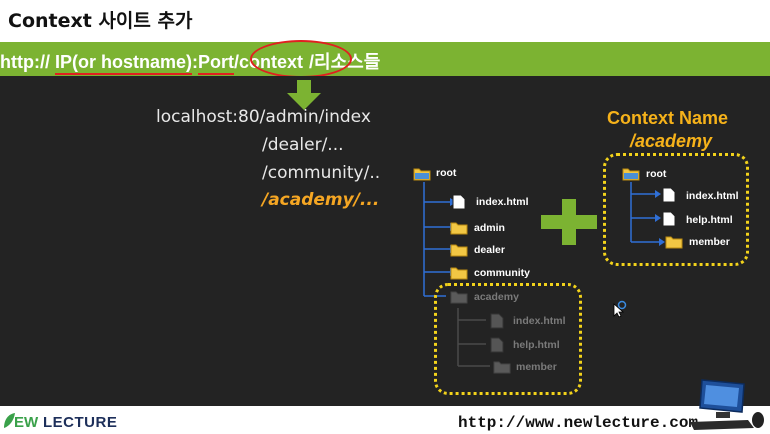 This screenshot has width=770, height=434. Describe the element at coordinates (668, 118) in the screenshot. I see `context-name-title: Context Name` at that location.